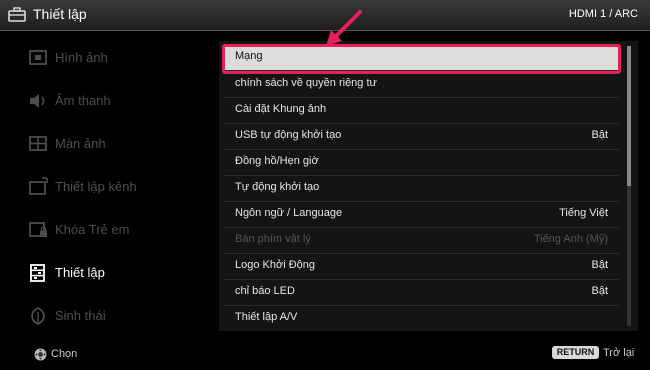 The image size is (650, 370). I want to click on menu-item-physical-keyboard: Bàn phím vật lý Tiếng Anh (Mỹ), so click(421, 240).